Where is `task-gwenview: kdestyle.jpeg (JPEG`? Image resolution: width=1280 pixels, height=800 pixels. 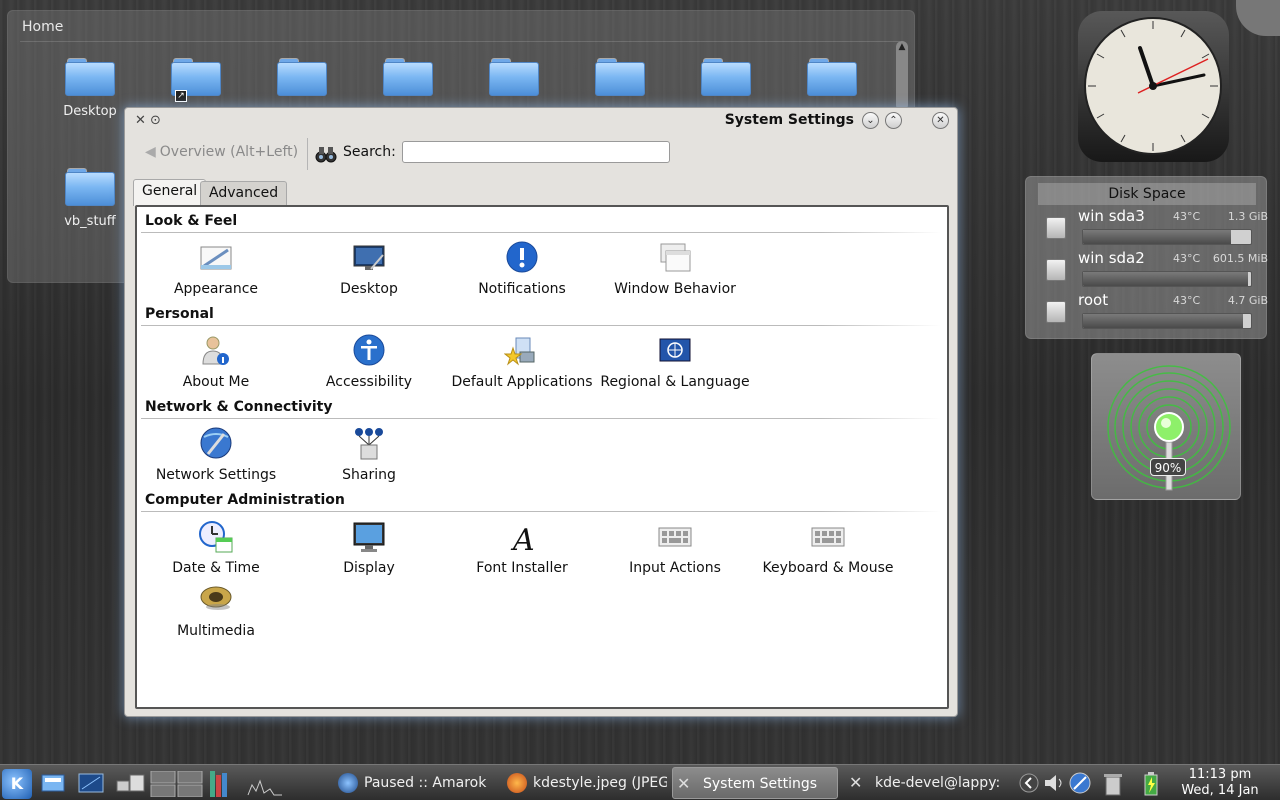 task-gwenview: kdestyle.jpeg (JPEG is located at coordinates (585, 783).